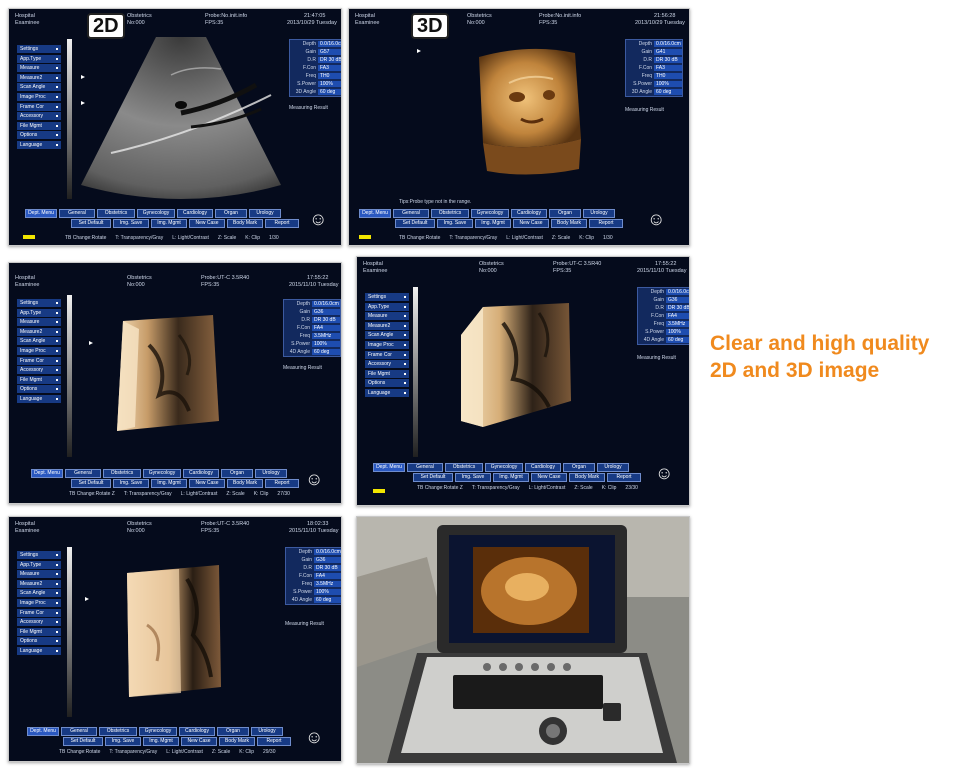  I want to click on param-row: 3D Angle 60 deg, so click(654, 92).